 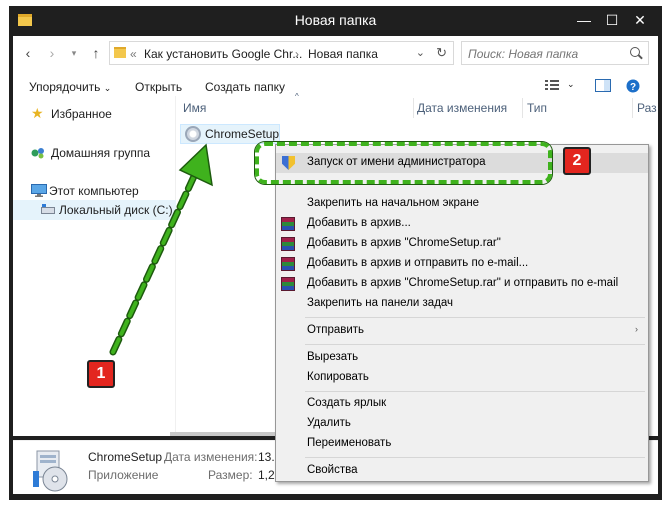 What do you see at coordinates (647, 108) in the screenshot?
I see `column-header-size: Раз` at bounding box center [647, 108].